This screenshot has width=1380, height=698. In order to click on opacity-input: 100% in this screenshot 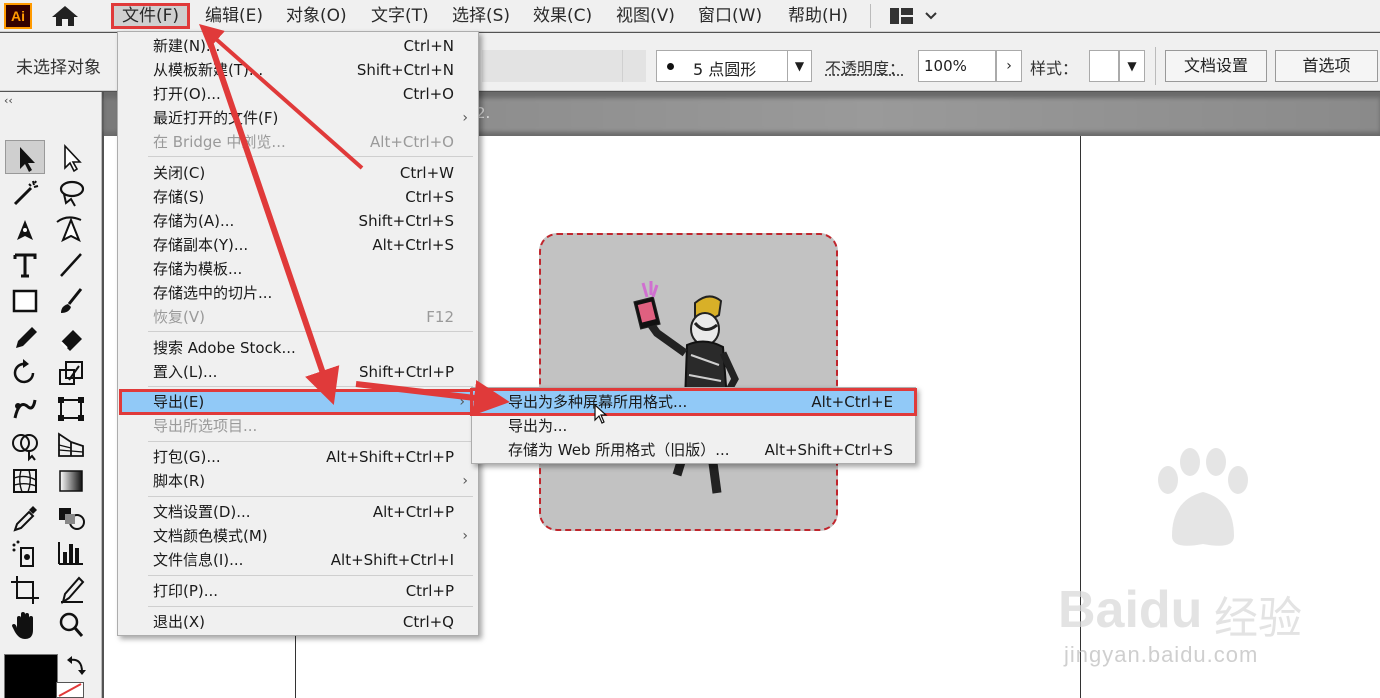, I will do `click(957, 66)`.